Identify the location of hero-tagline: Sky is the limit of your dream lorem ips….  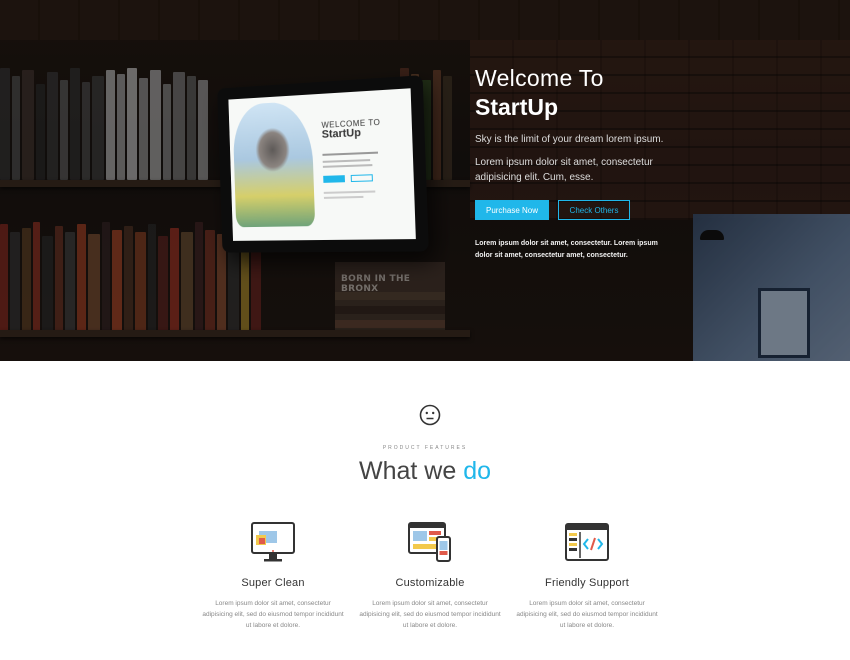
(570, 139).